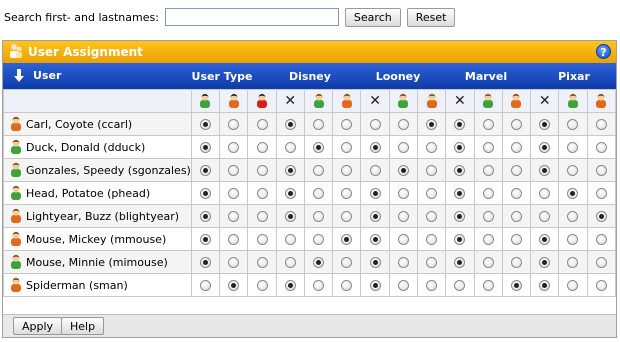  What do you see at coordinates (603, 51) in the screenshot?
I see `help-icon: ?` at bounding box center [603, 51].